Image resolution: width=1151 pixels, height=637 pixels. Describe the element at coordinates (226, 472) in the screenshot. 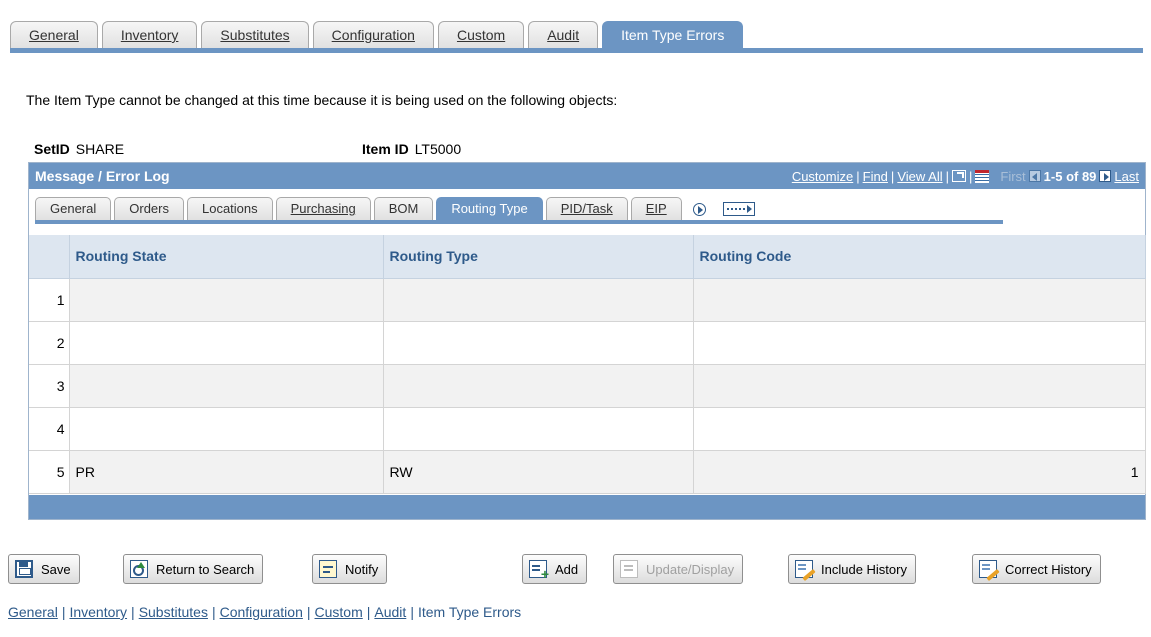

I see `routing-state-cell: PR` at that location.